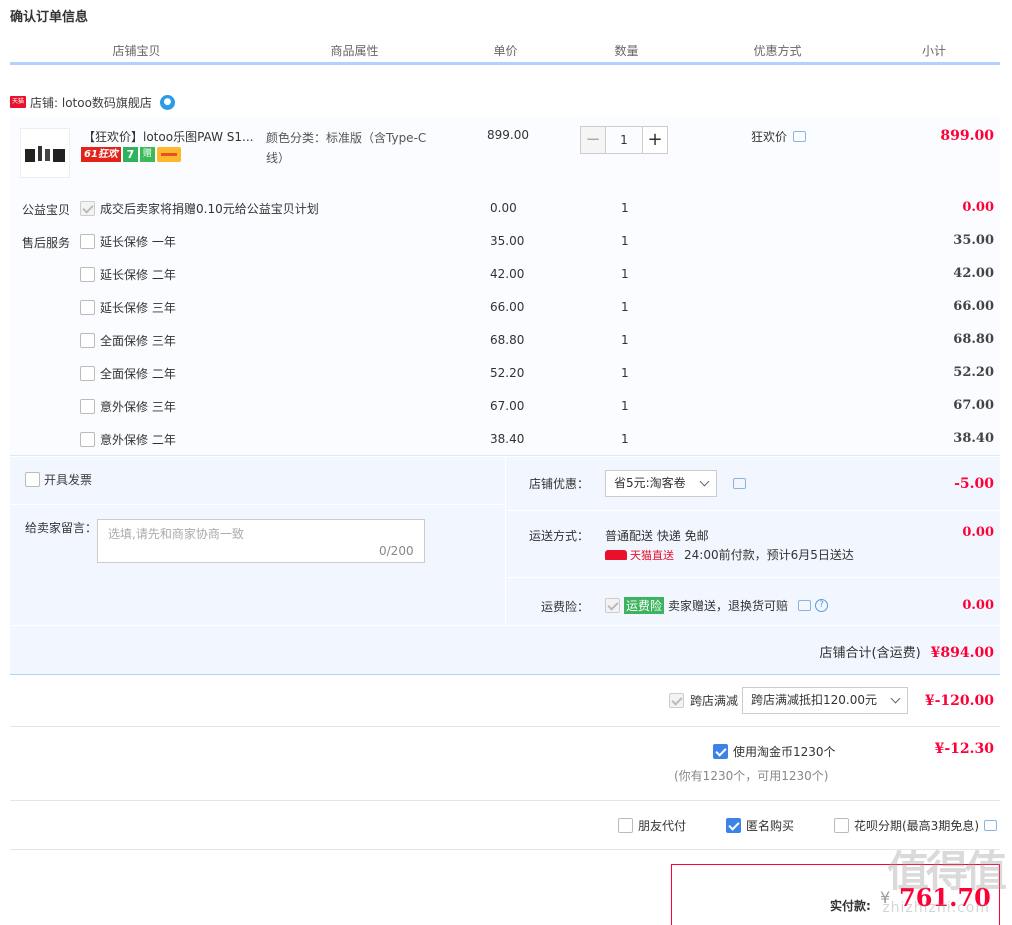  What do you see at coordinates (131, 154) in the screenshot?
I see `promo-badges: 61狂欢 7 赠` at bounding box center [131, 154].